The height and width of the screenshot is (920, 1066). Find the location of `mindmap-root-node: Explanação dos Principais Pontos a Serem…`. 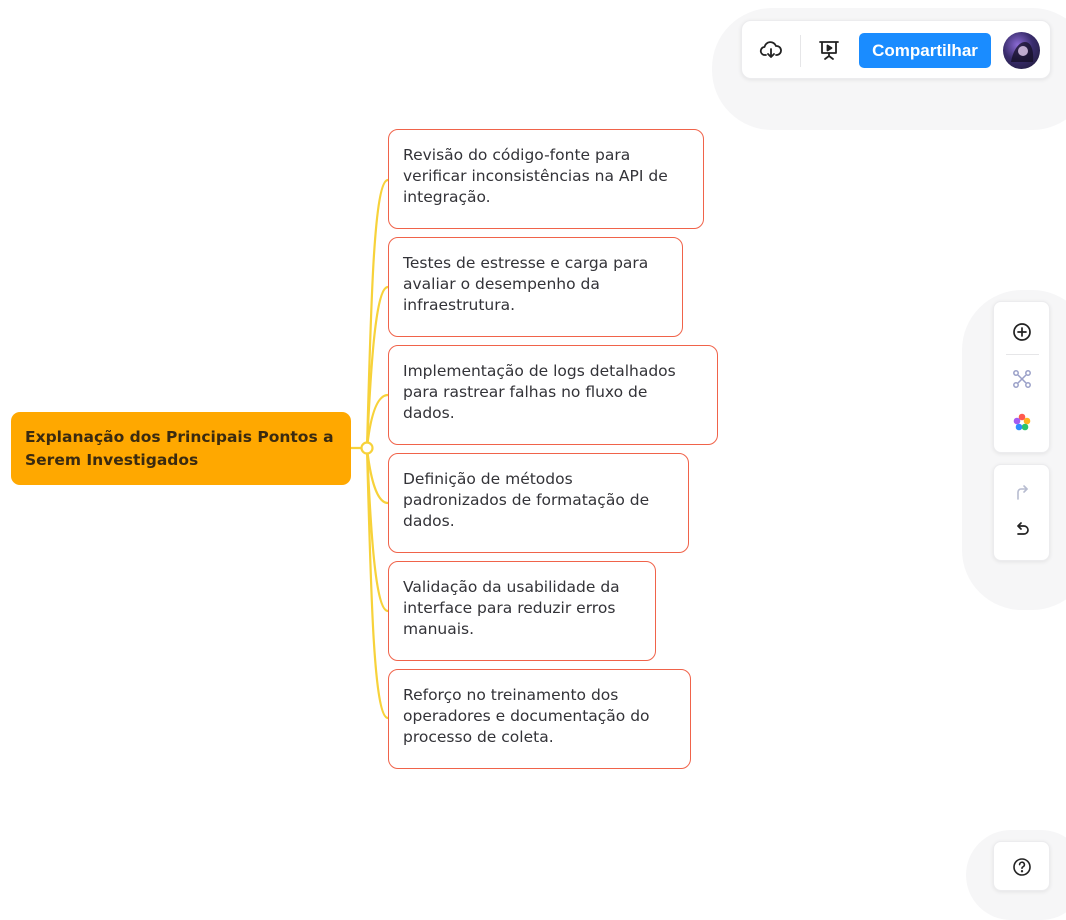

mindmap-root-node: Explanação dos Principais Pontos a Serem… is located at coordinates (181, 448).